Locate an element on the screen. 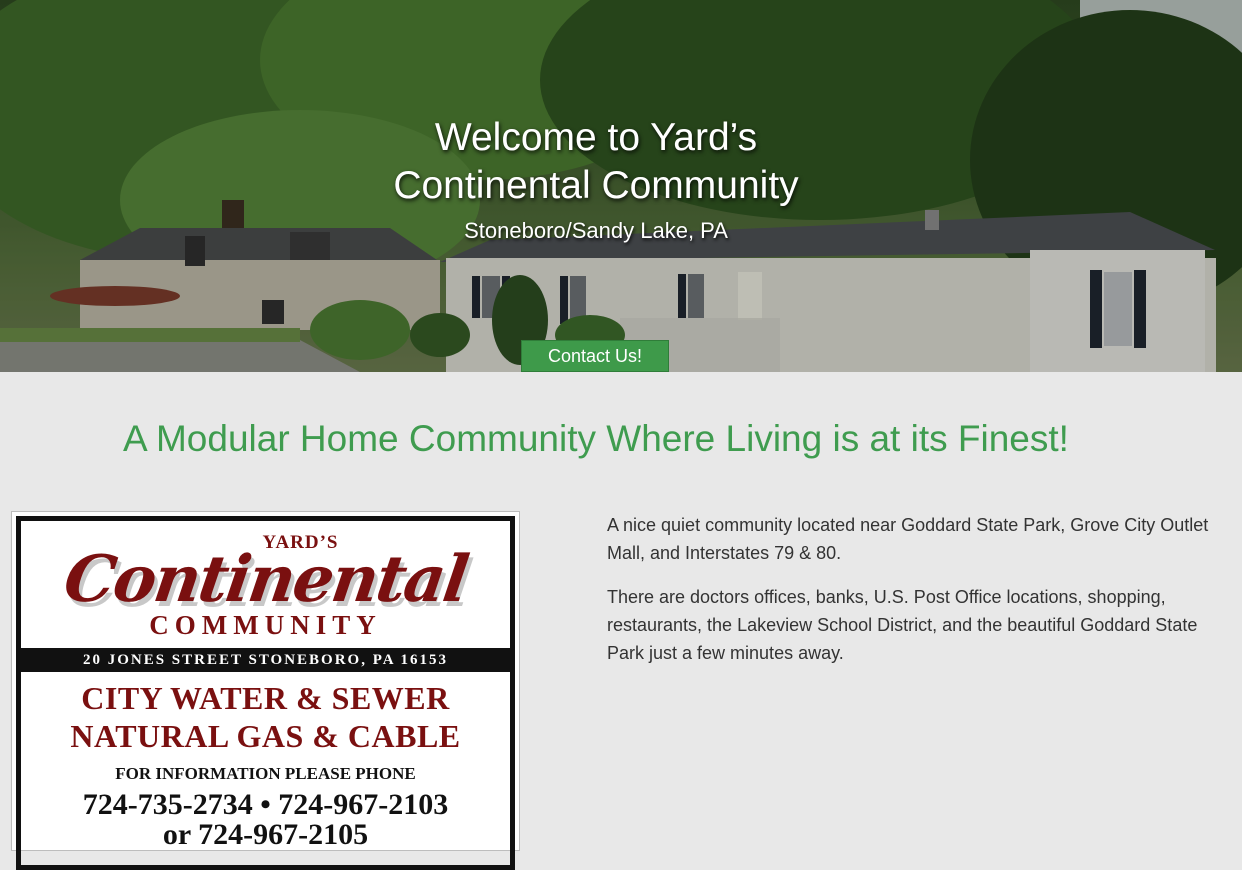 Image resolution: width=1242 pixels, height=870 pixels. ad-continental-logo: Continental is located at coordinates (265, 579).